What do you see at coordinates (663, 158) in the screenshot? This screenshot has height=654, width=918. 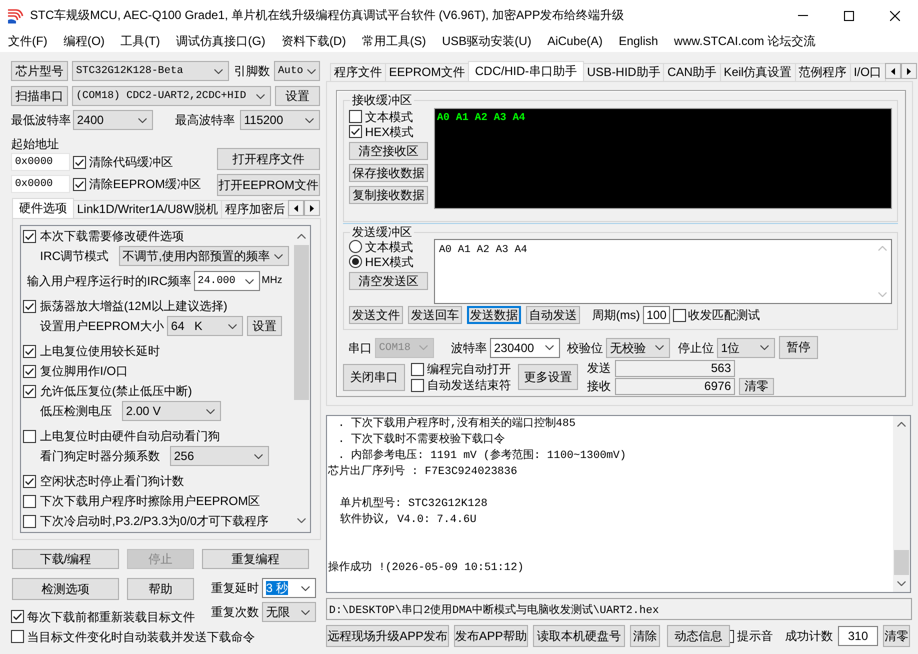 I see `receive-data-area: A0 A1 A2 A3 A4` at bounding box center [663, 158].